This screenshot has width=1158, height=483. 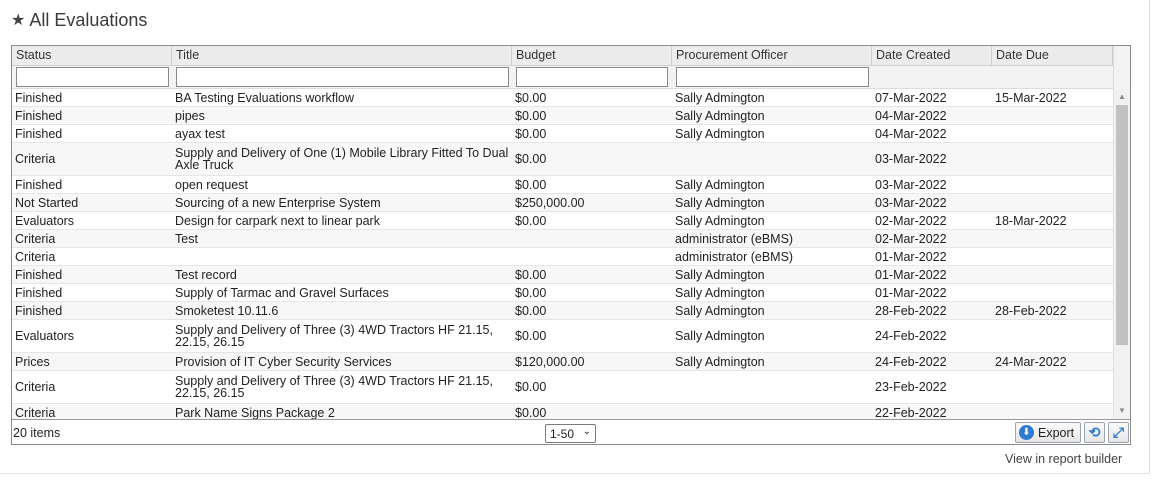 What do you see at coordinates (911, 387) in the screenshot?
I see `date-created-cell: 23-Feb-2022` at bounding box center [911, 387].